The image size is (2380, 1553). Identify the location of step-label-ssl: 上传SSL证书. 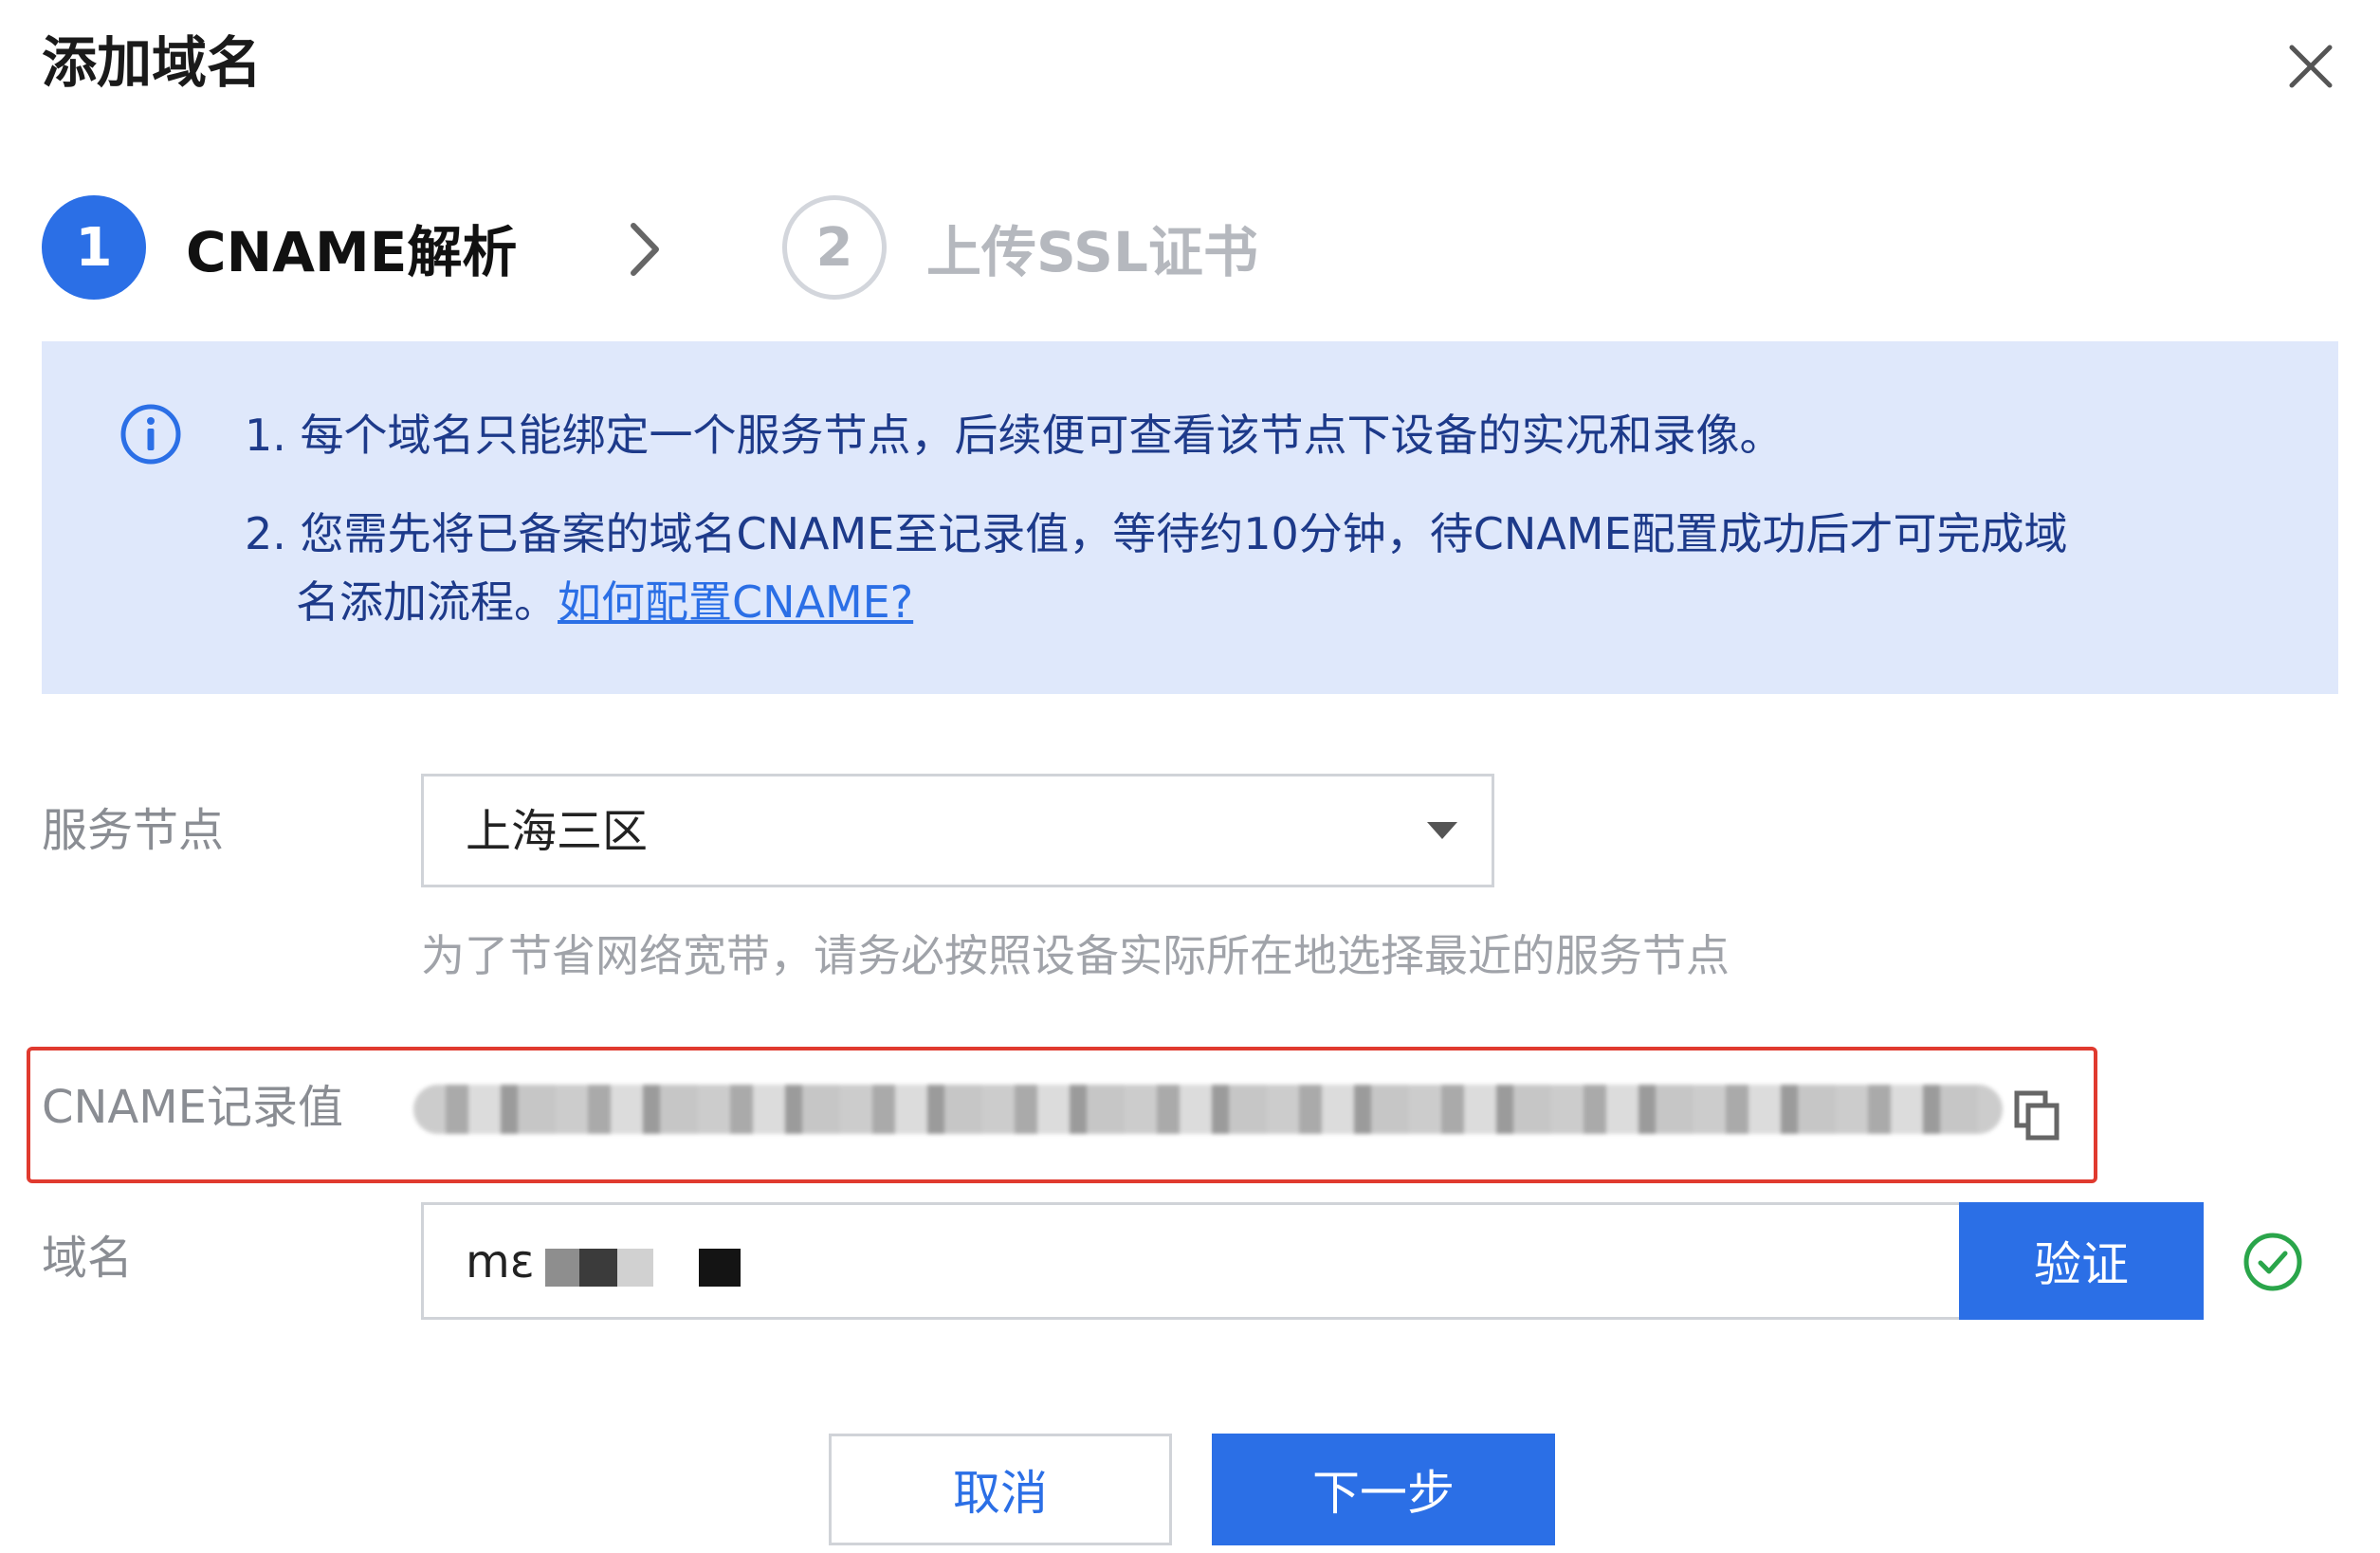
(1092, 252).